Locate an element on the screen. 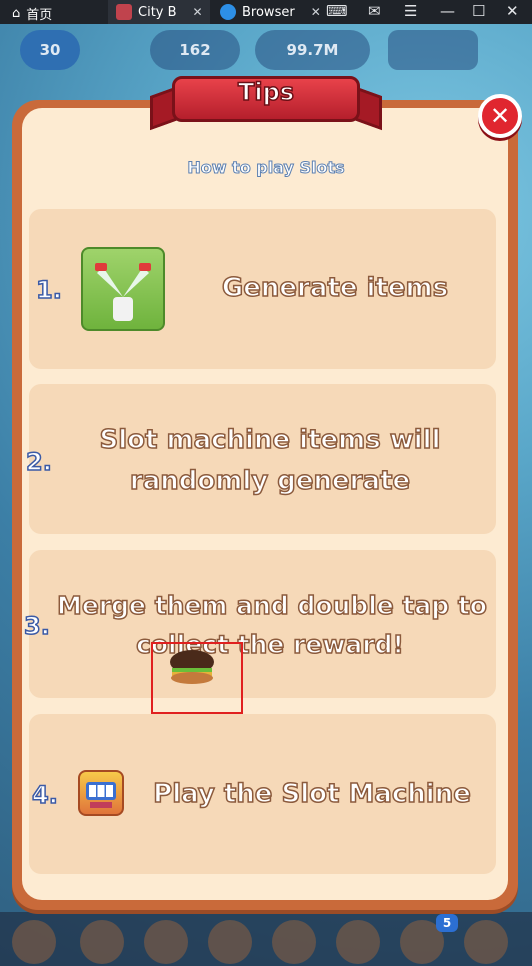 Image resolution: width=532 pixels, height=966 pixels. dialog-subtitle: How to play Slots is located at coordinates (266, 168).